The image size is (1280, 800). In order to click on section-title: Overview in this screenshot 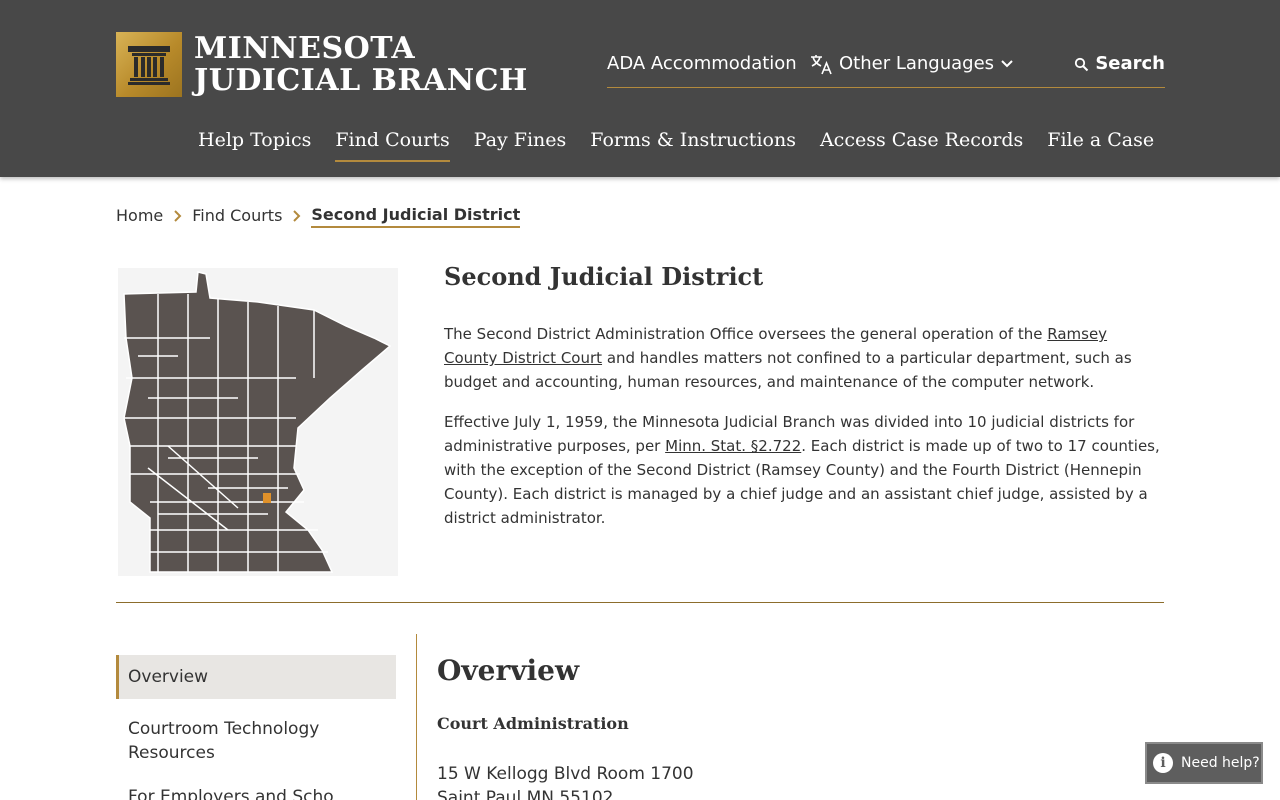, I will do `click(508, 670)`.